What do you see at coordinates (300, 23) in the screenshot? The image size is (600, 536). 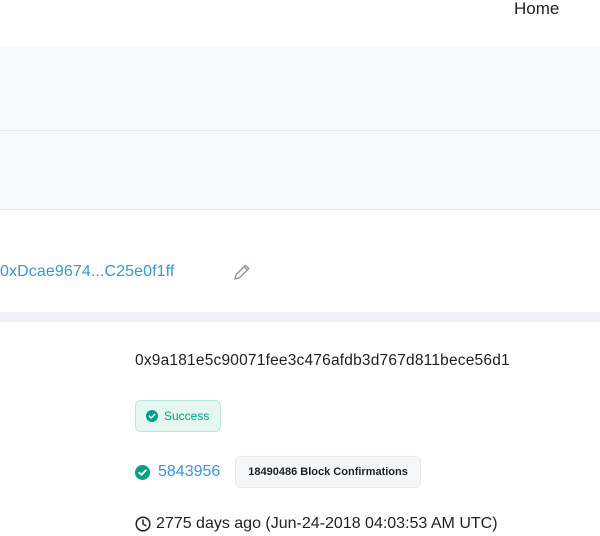 I see `top-navbar: Home` at bounding box center [300, 23].